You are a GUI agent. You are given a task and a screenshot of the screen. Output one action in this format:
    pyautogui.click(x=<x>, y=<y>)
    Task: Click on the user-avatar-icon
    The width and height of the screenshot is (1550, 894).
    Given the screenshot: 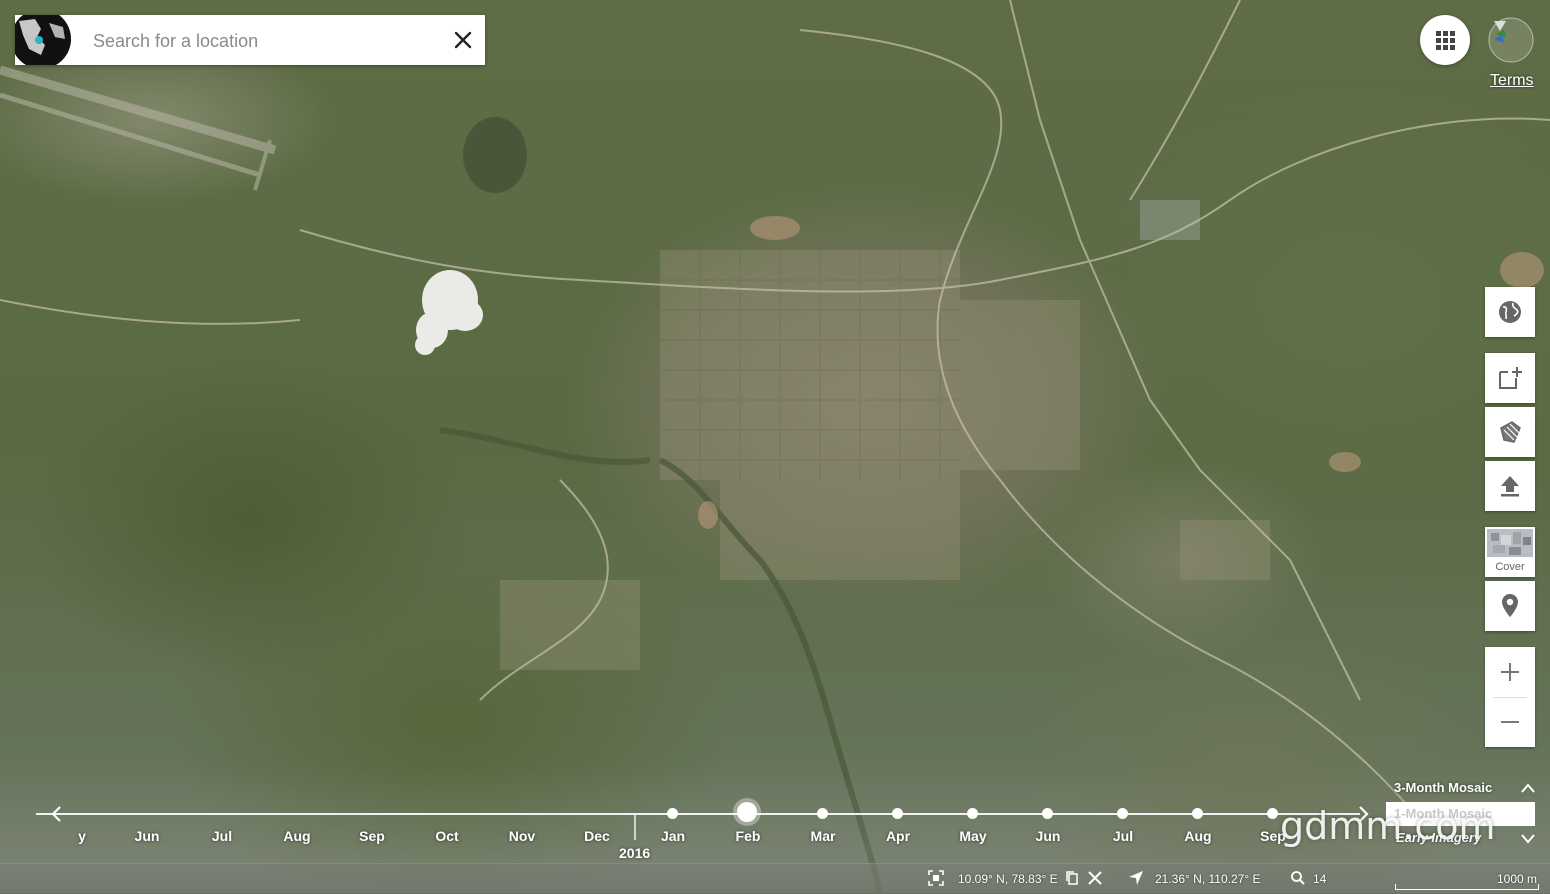 What is the action you would take?
    pyautogui.click(x=1511, y=40)
    